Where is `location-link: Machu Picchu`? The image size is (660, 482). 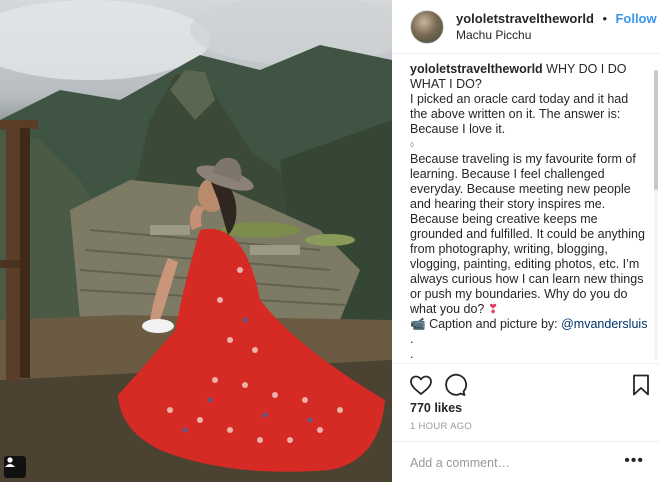
location-link: Machu Picchu is located at coordinates (556, 35).